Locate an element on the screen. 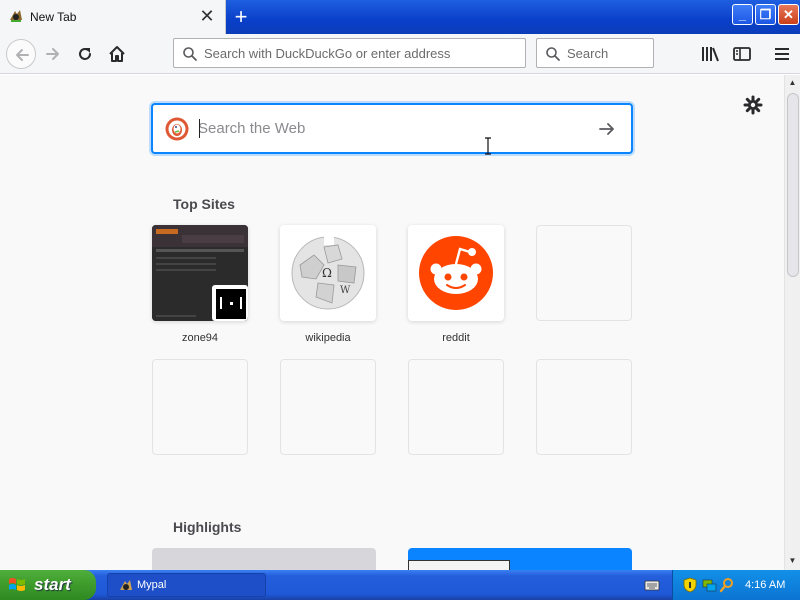 Image resolution: width=800 pixels, height=600 pixels. menu-button is located at coordinates (782, 54).